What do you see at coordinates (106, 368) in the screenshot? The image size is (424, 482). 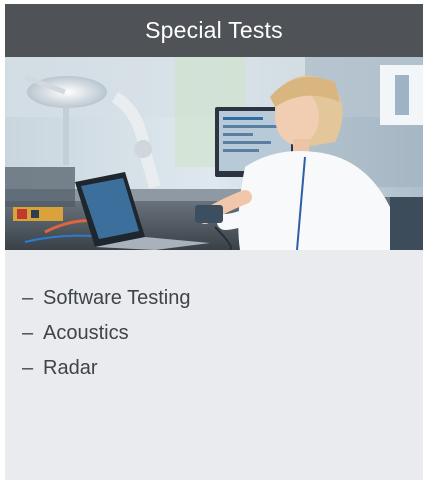 I see `list-item: – Radar` at bounding box center [106, 368].